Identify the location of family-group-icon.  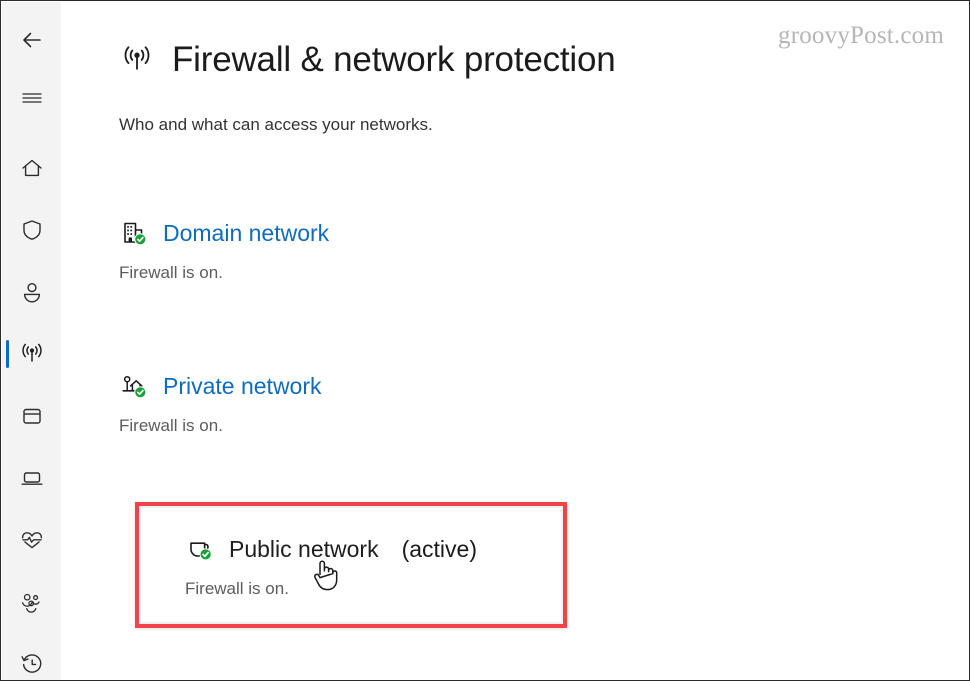
(30, 603).